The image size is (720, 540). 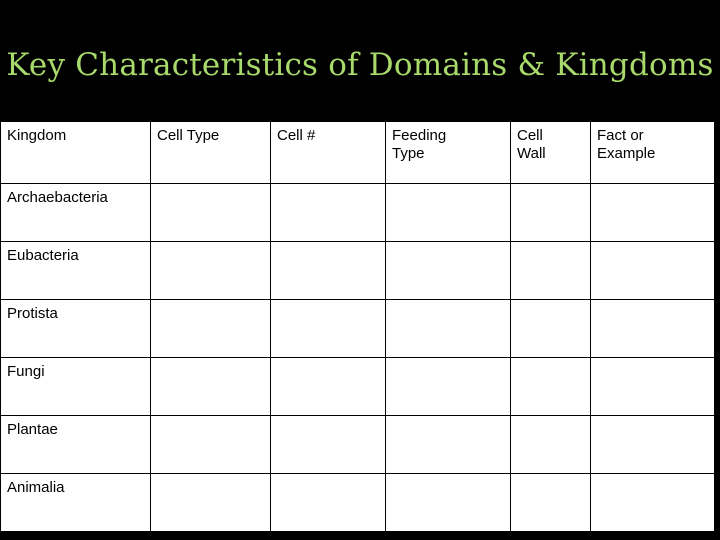 What do you see at coordinates (530, 135) in the screenshot?
I see `column-header-cell-wall-line1: Cell` at bounding box center [530, 135].